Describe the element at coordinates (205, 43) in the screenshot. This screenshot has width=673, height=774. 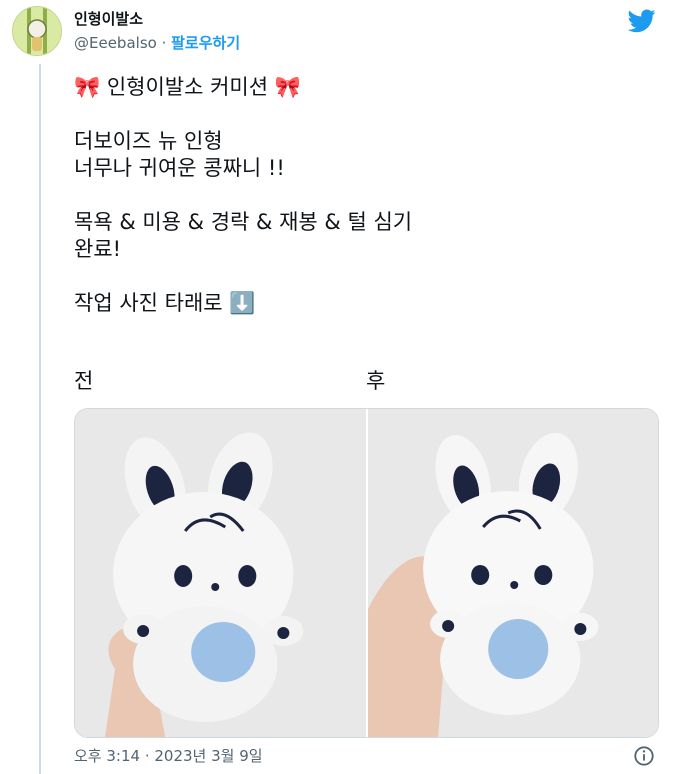
I see `follow-button: 팔로우하기` at that location.